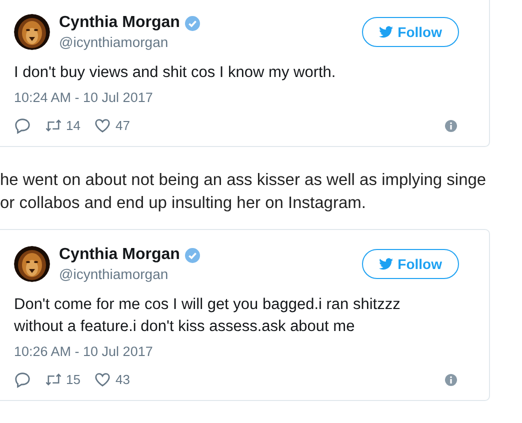  I want to click on like-count: 43, so click(122, 379).